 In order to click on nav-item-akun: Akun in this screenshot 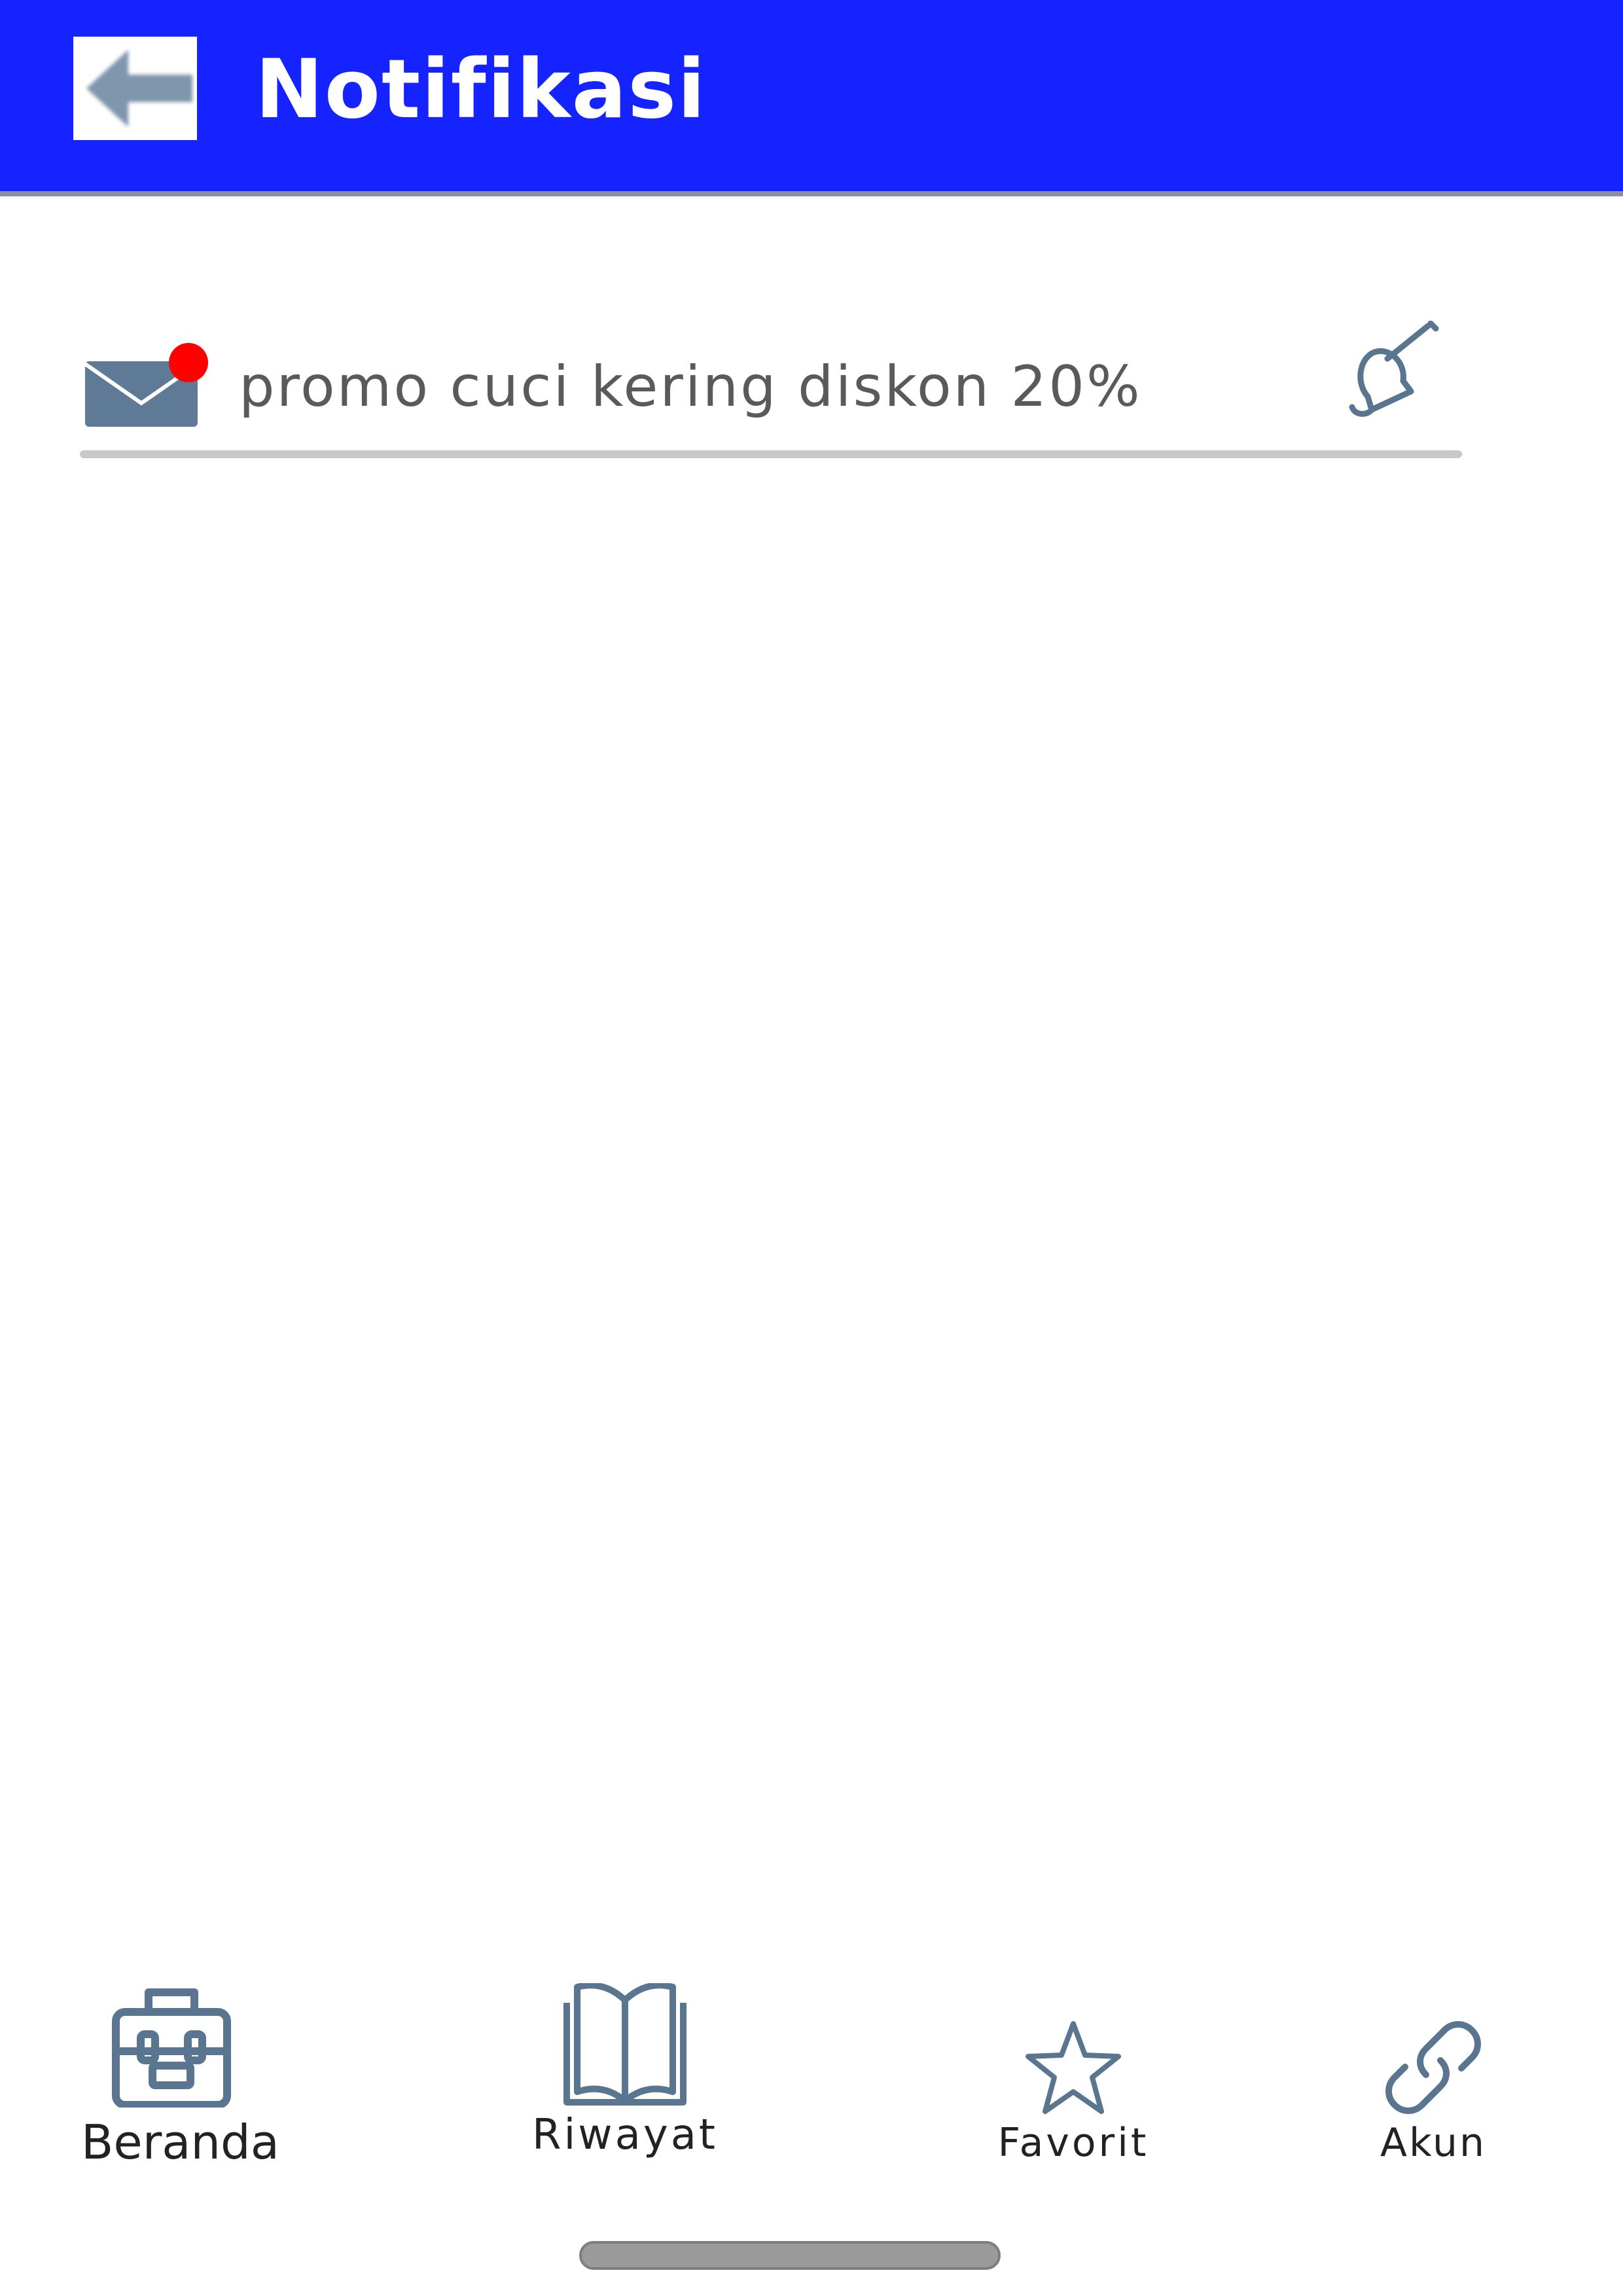, I will do `click(1434, 2075)`.